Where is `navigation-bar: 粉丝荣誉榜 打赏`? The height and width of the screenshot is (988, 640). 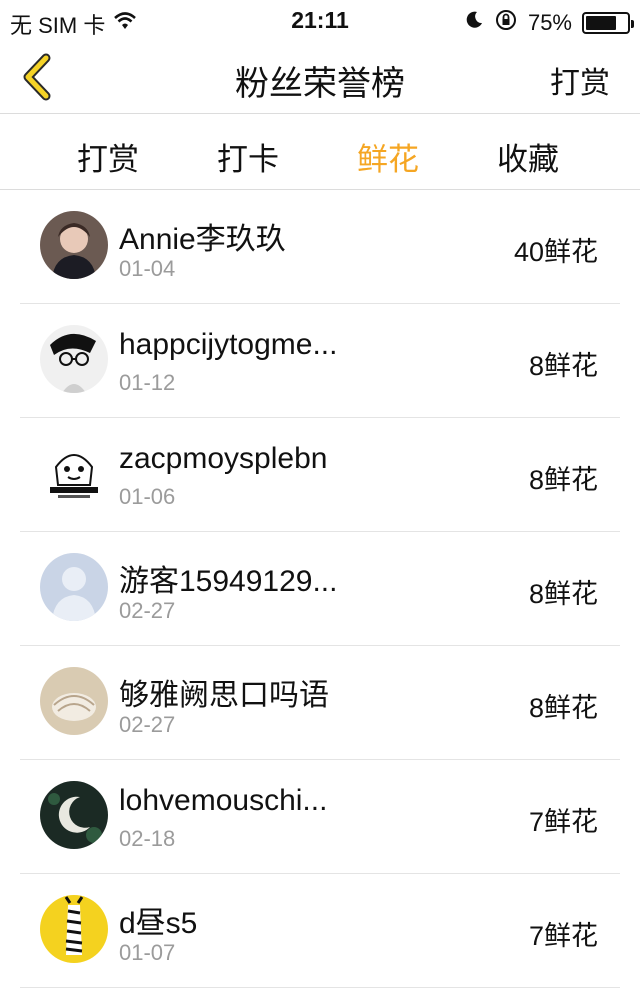
navigation-bar: 粉丝荣誉榜 打赏 is located at coordinates (320, 77).